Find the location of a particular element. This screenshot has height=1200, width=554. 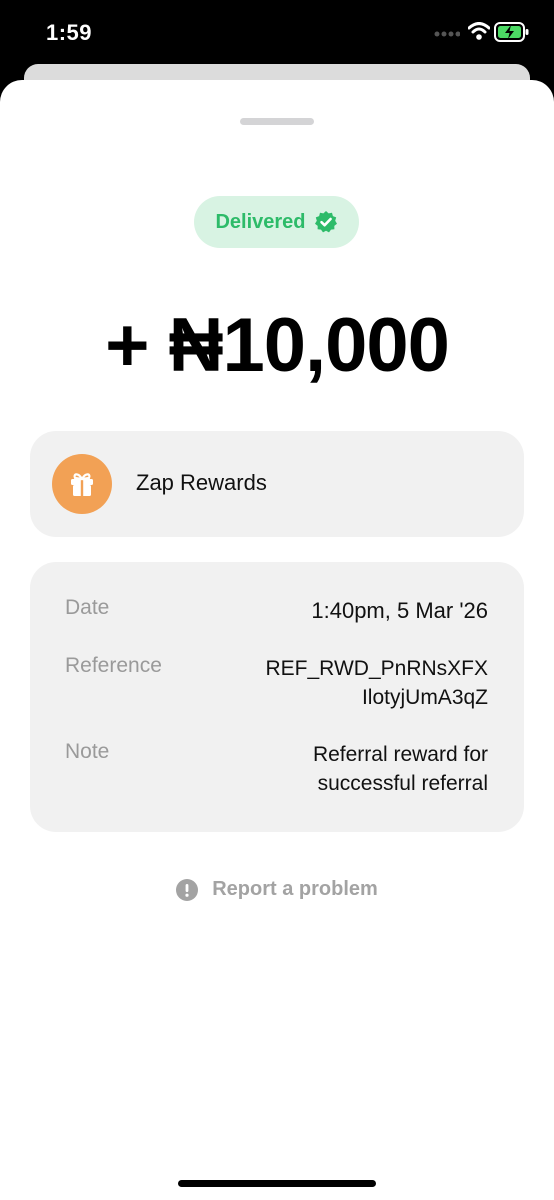

home-indicator is located at coordinates (277, 1183).